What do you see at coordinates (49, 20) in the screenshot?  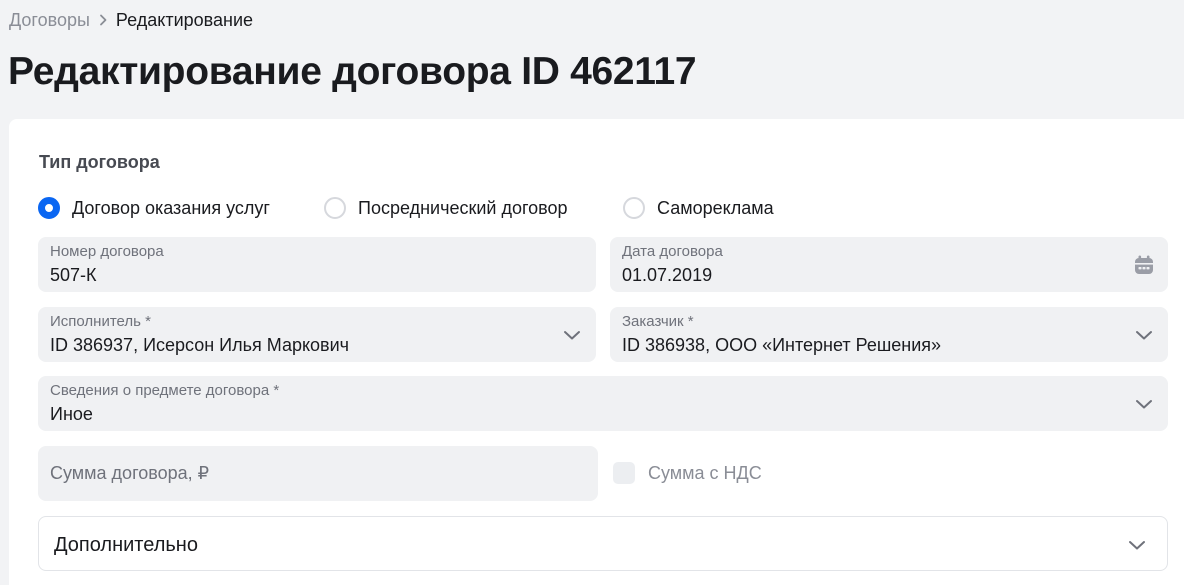 I see `breadcrumb-item-contracts: Договоры` at bounding box center [49, 20].